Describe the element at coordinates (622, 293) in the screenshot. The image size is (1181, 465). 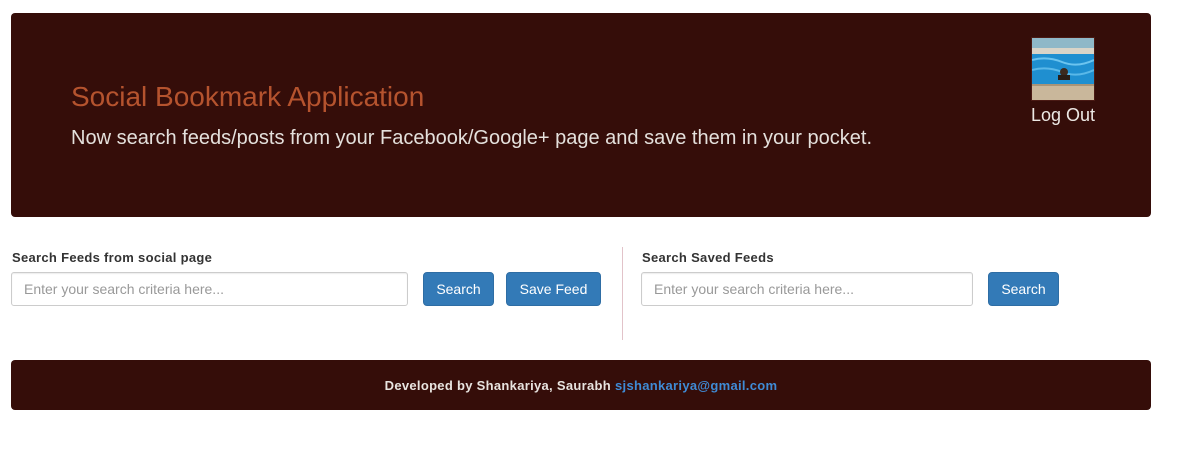
I see `column-divider` at that location.